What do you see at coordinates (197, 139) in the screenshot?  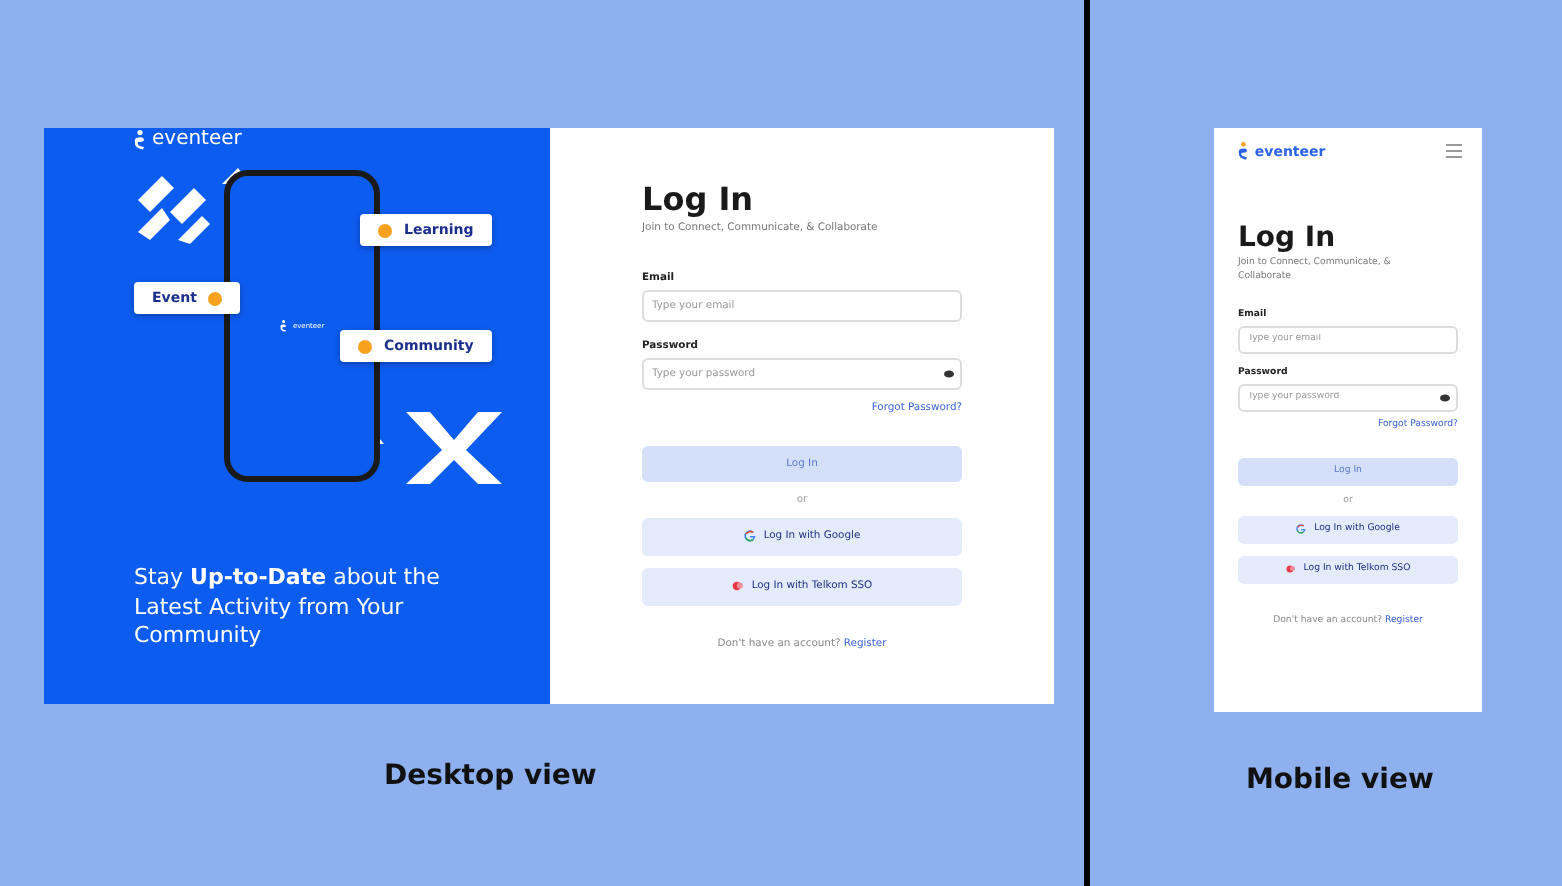 I see `brand-name: eventeer` at bounding box center [197, 139].